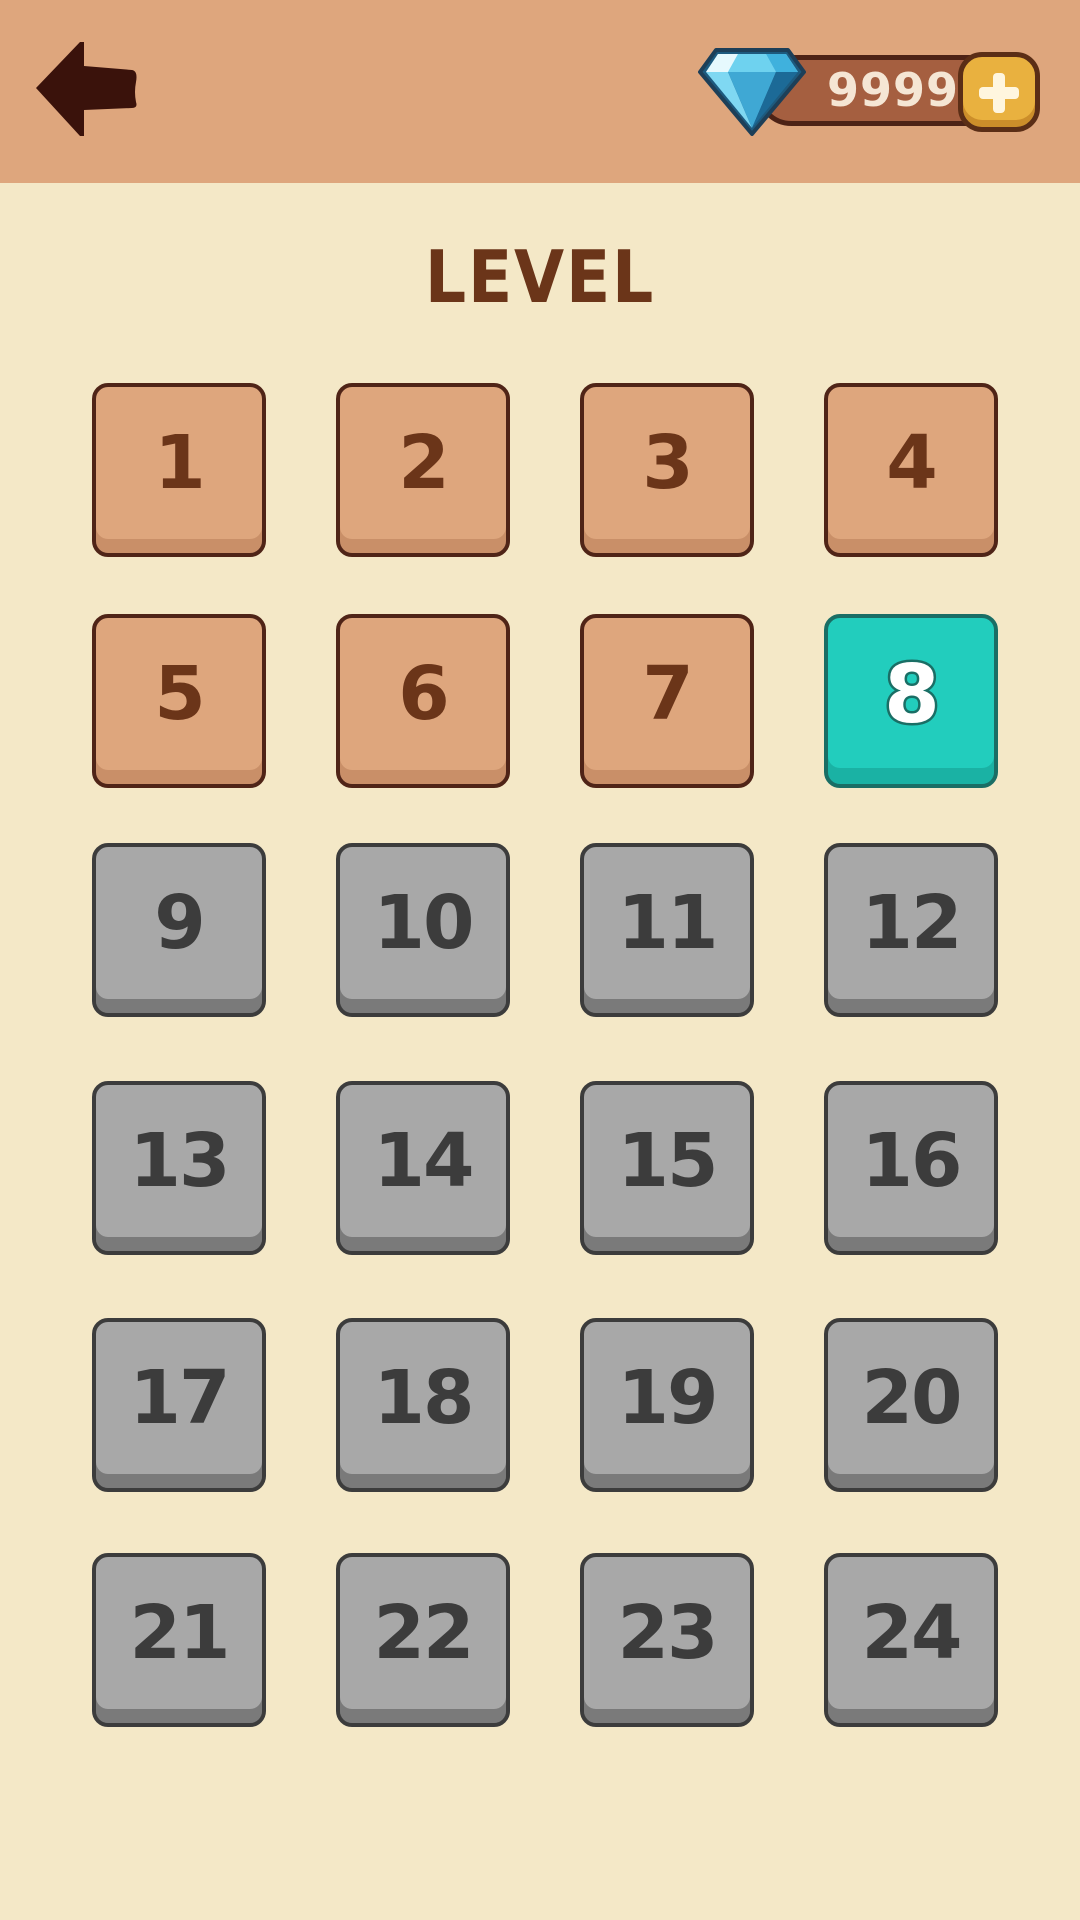  I want to click on level-number: 12, so click(912, 923).